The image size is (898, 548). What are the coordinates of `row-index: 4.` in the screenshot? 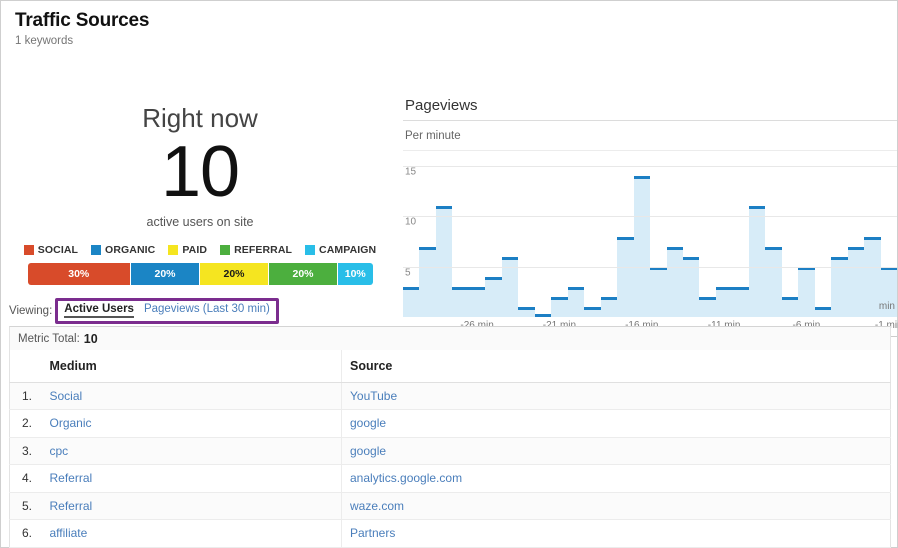 It's located at (27, 478).